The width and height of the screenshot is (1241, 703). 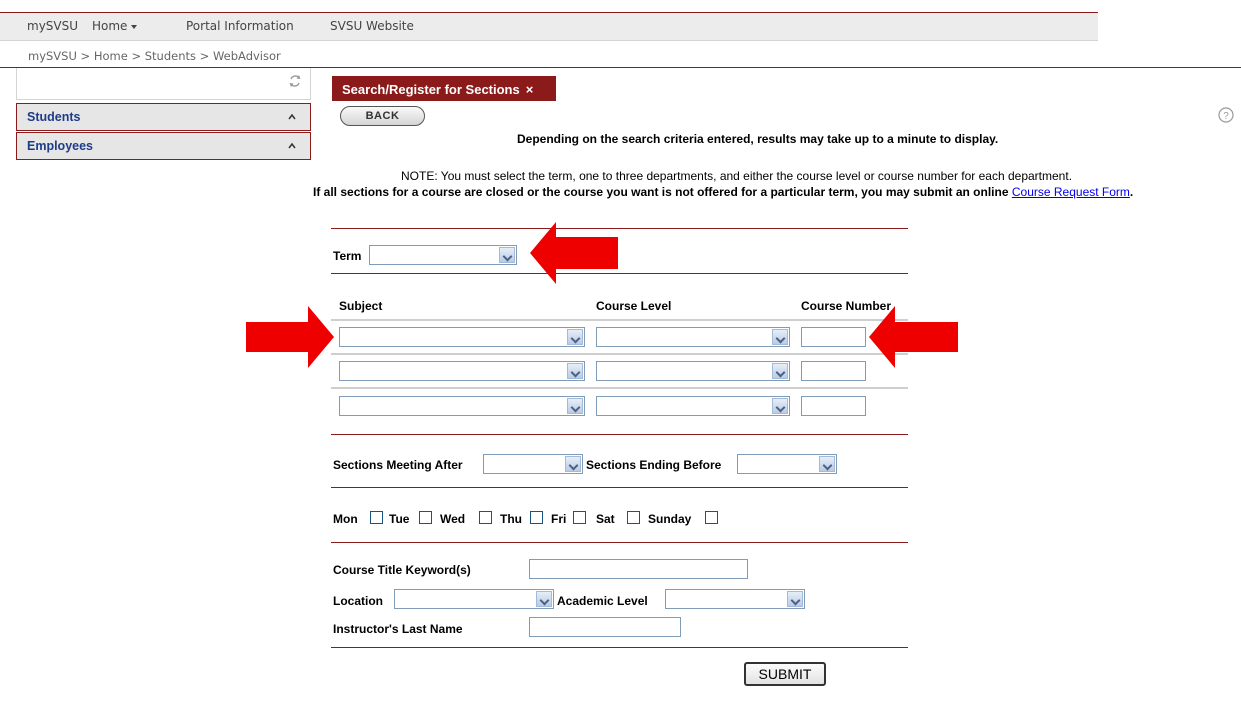 What do you see at coordinates (52, 26) in the screenshot?
I see `nav-mysvsu: mySVSU` at bounding box center [52, 26].